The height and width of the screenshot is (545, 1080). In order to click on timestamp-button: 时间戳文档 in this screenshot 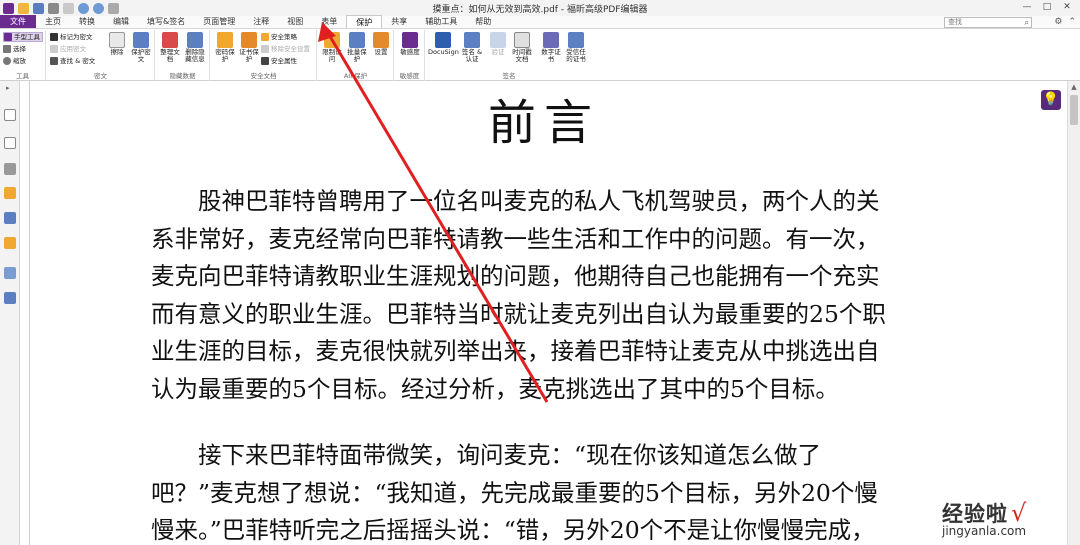, I will do `click(522, 47)`.